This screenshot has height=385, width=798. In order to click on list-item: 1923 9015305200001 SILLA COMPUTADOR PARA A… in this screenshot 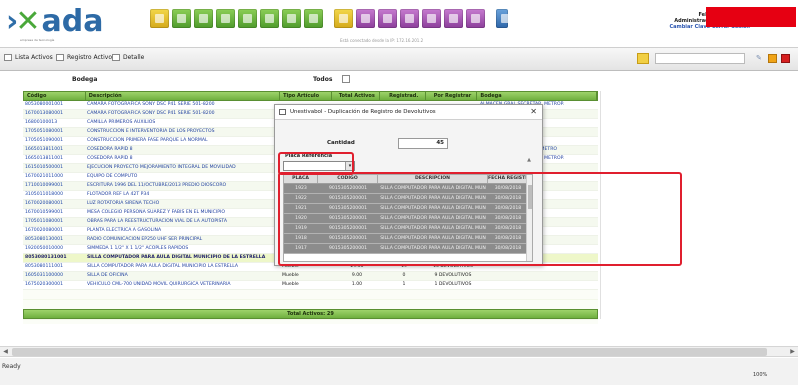, I will do `click(408, 189)`.